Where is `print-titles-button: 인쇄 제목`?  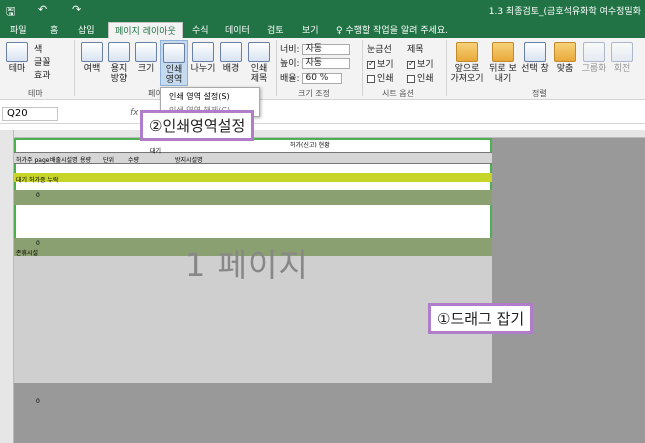
print-titles-button: 인쇄 제목 is located at coordinates (259, 63).